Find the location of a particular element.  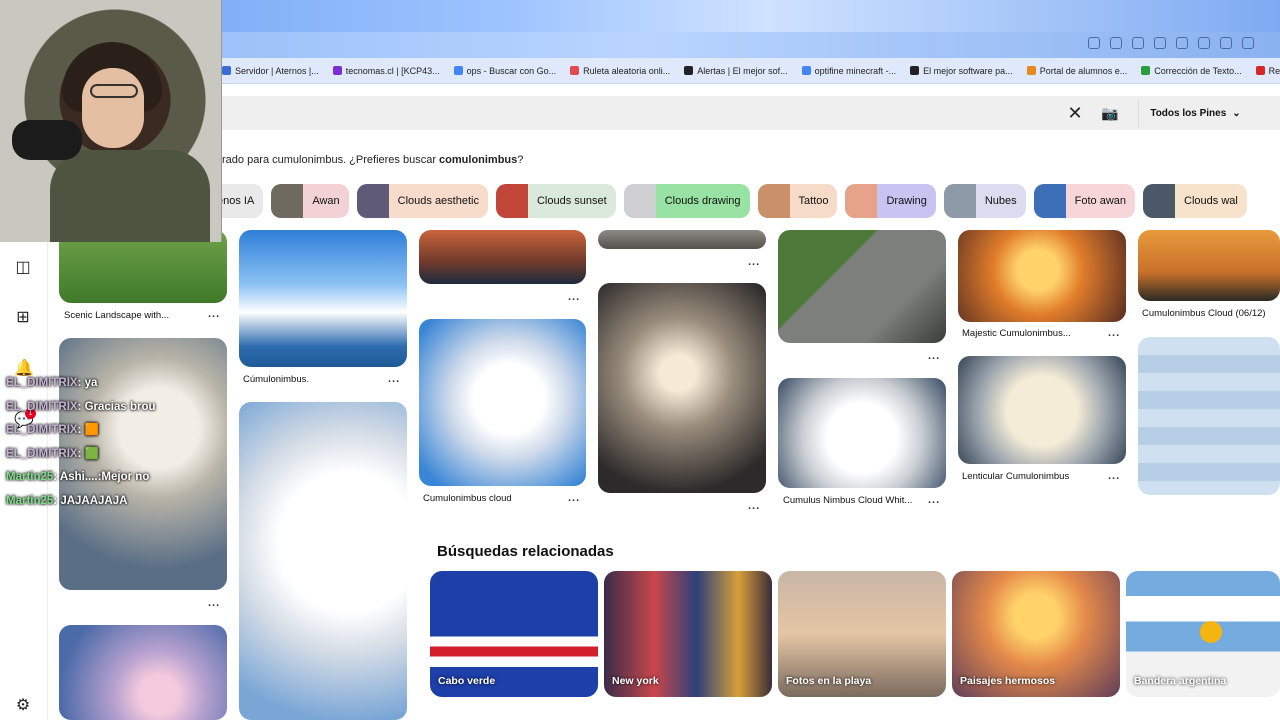

chip-label: Drawing is located at coordinates (906, 201).